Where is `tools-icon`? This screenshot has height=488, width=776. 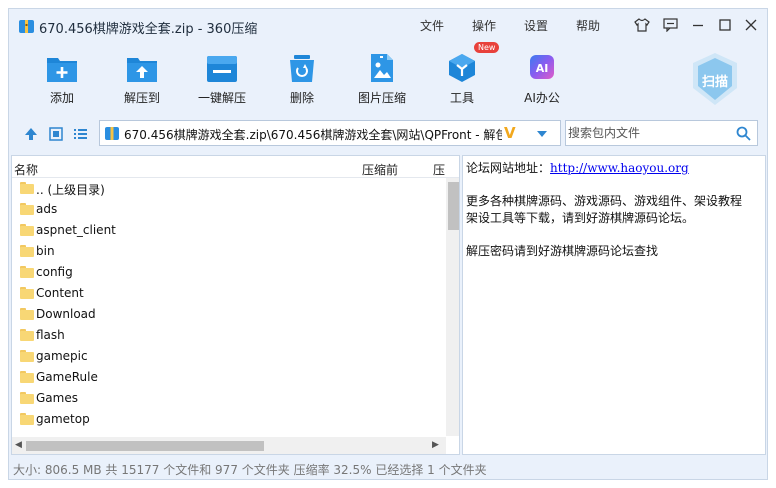
tools-icon is located at coordinates (462, 68).